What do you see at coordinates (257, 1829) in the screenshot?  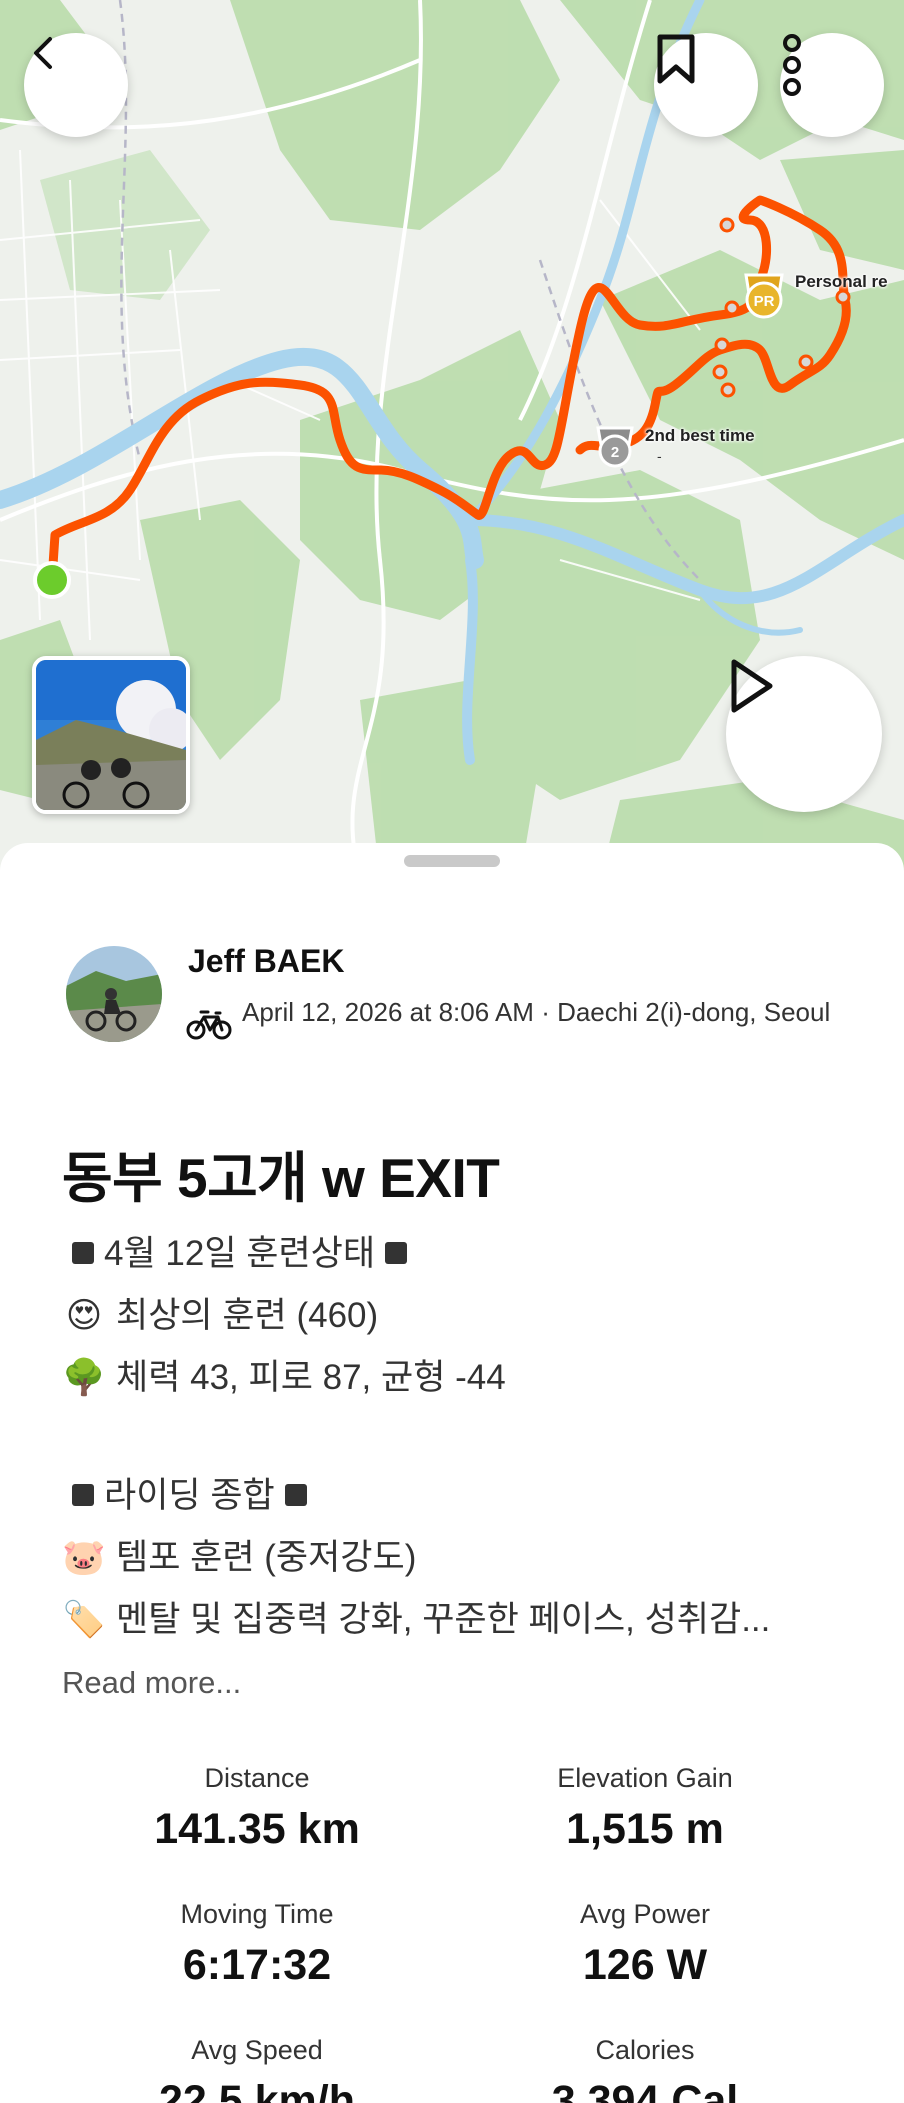 I see `stat-value: 141.35 km` at bounding box center [257, 1829].